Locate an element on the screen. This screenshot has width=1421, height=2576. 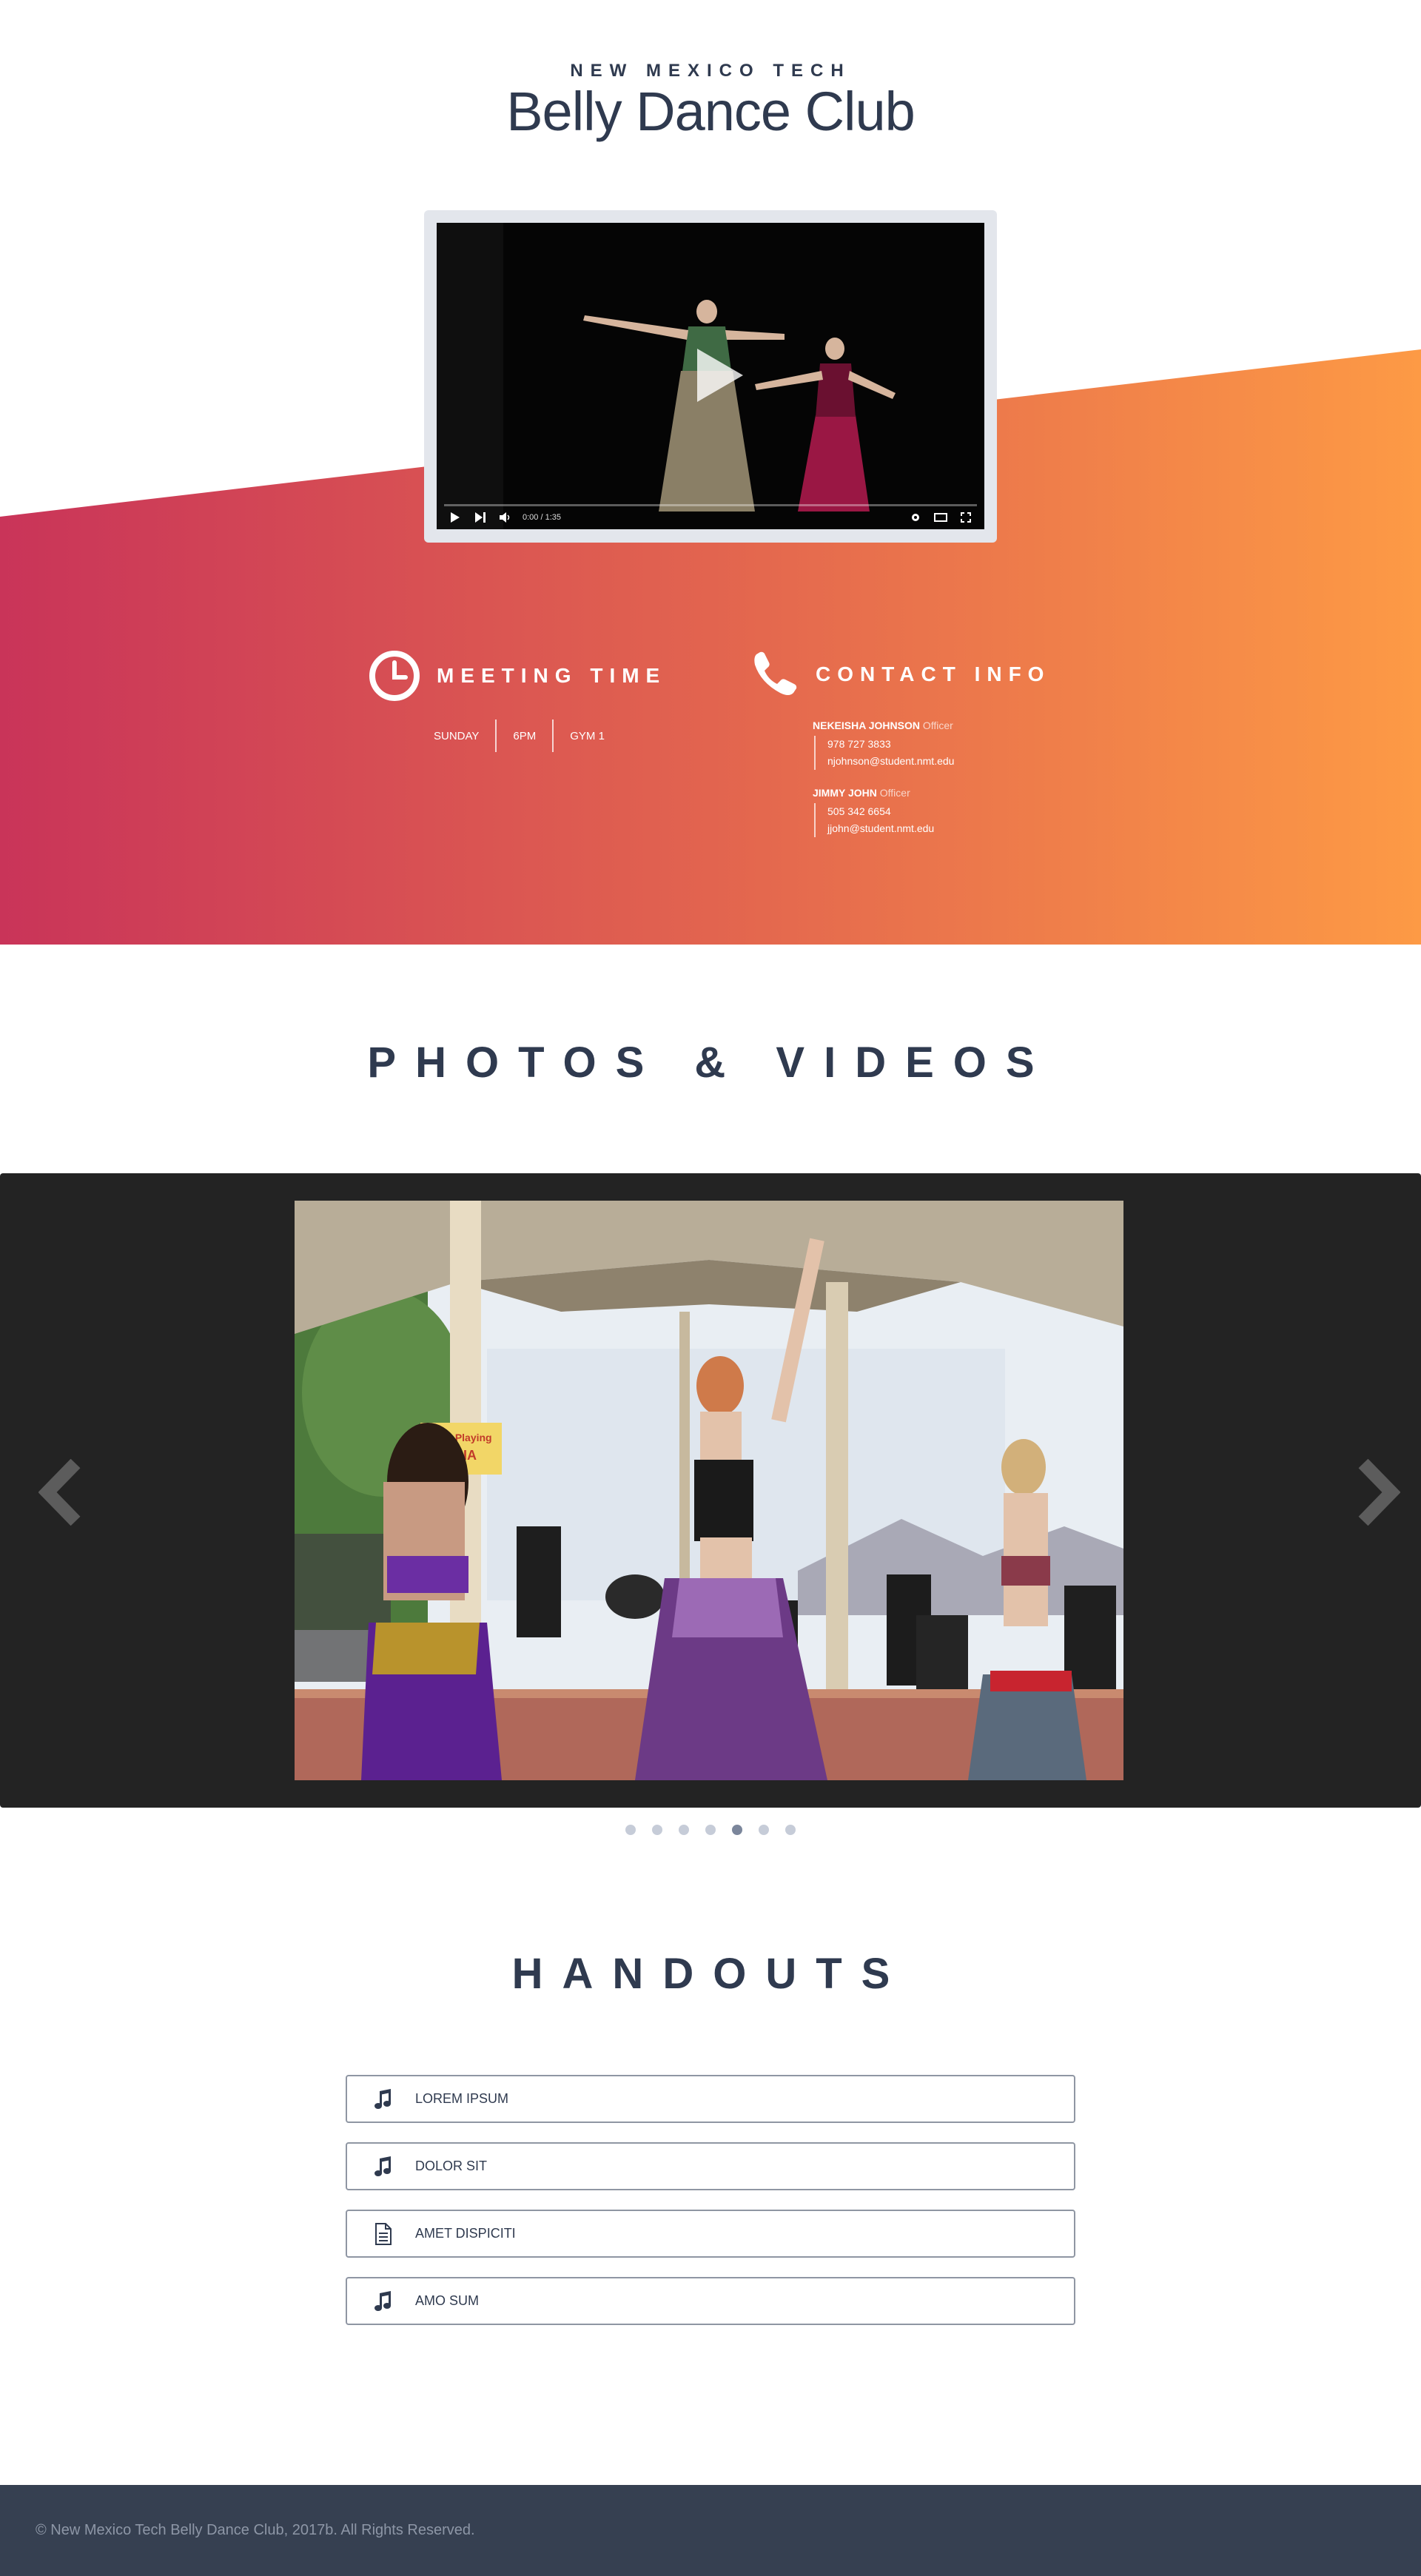
carousel-dot-active is located at coordinates (737, 1830).